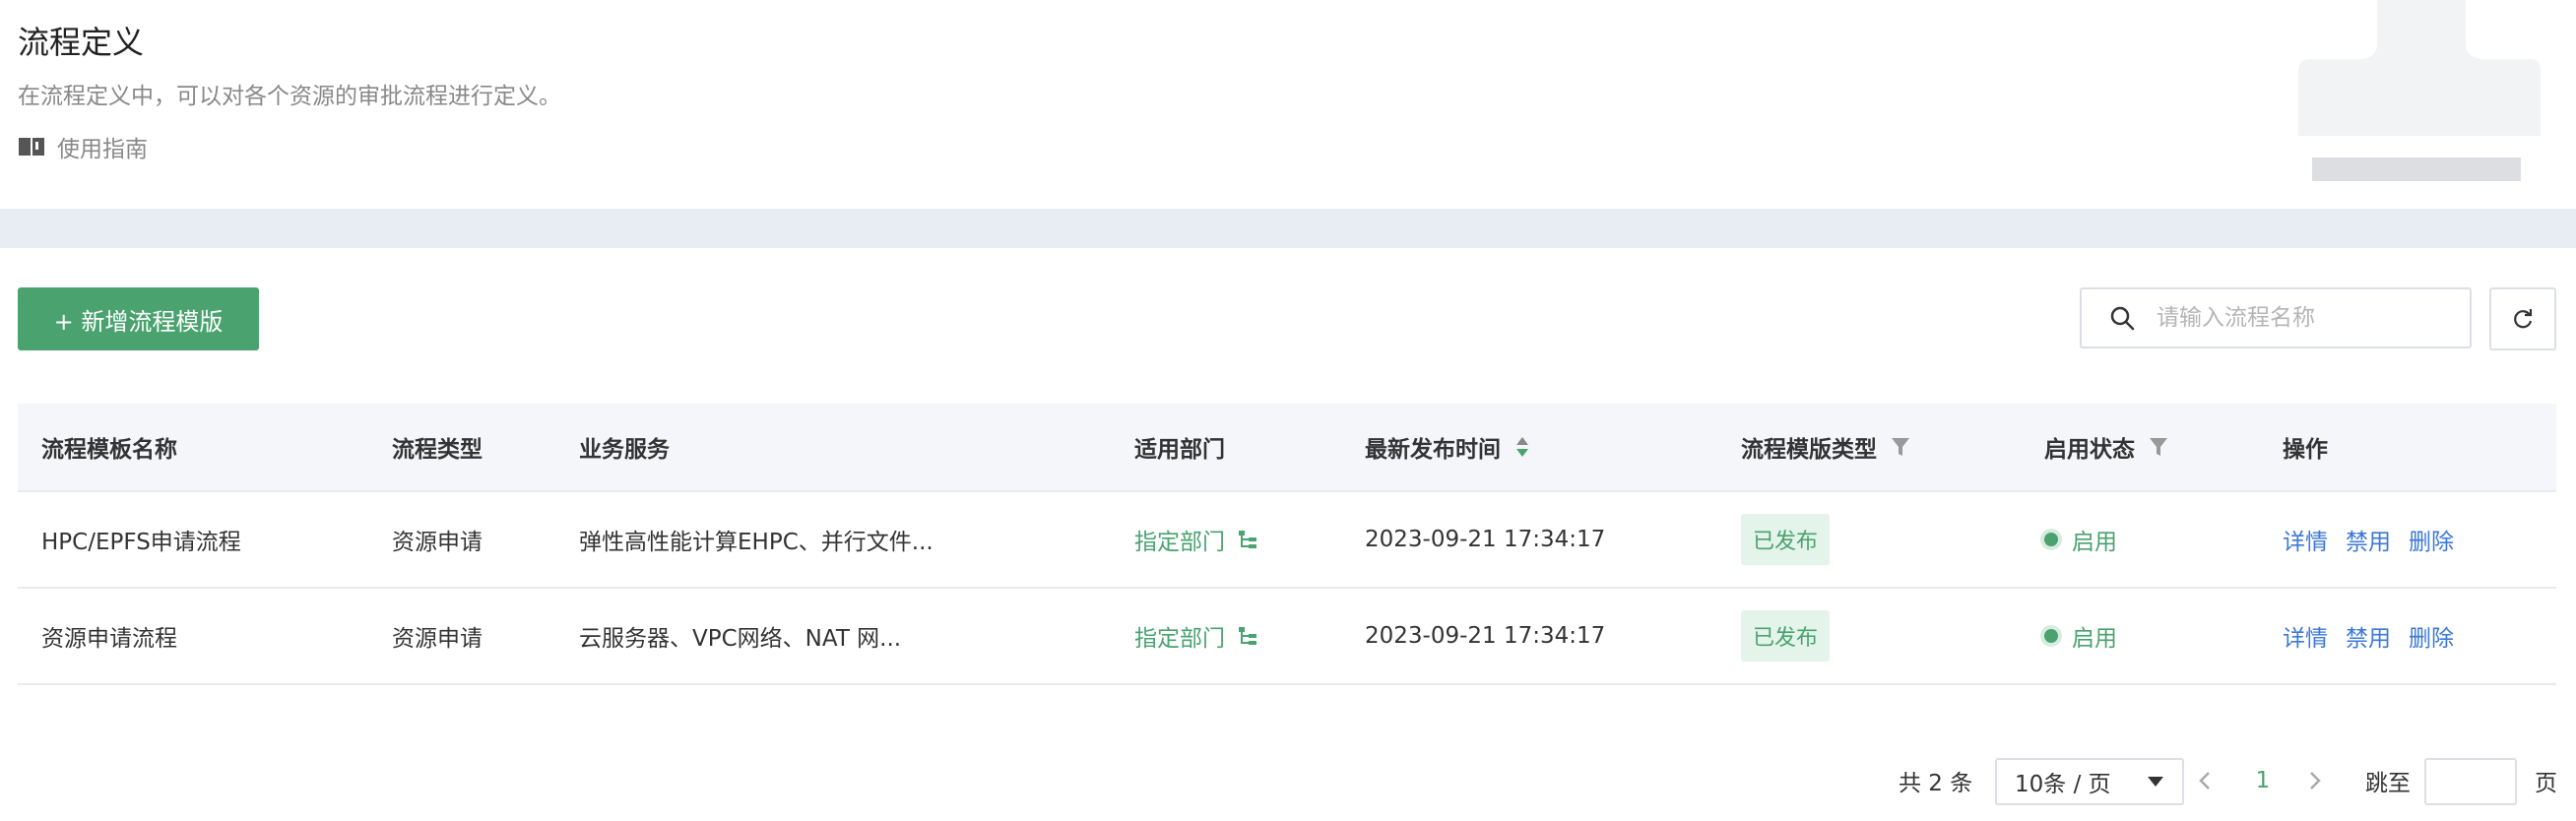  Describe the element at coordinates (109, 639) in the screenshot. I see `process-name: 资源申请流程` at that location.